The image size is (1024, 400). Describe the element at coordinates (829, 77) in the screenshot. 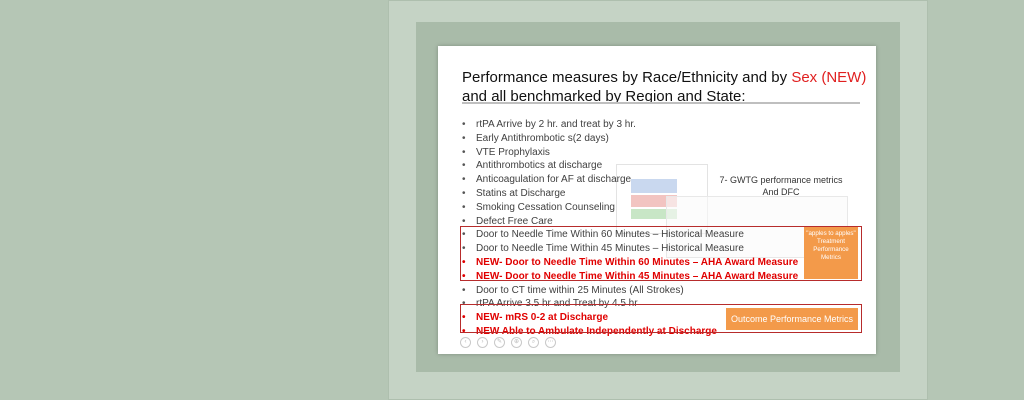

I see `title-highlight: Sex (NEW)` at that location.